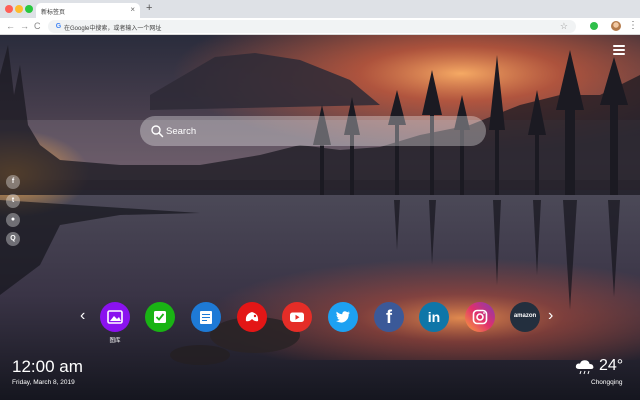 This screenshot has width=640, height=400. Describe the element at coordinates (53, 13) in the screenshot. I see `tab-title: 新标签页` at that location.